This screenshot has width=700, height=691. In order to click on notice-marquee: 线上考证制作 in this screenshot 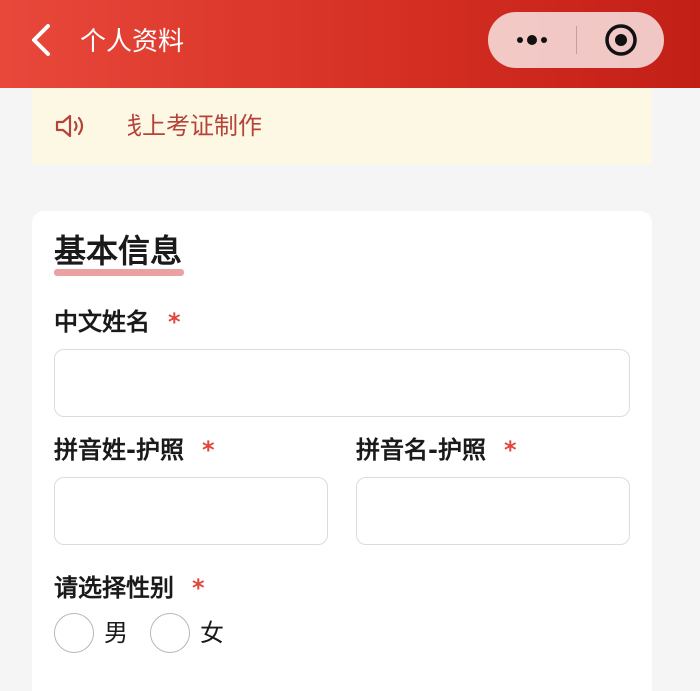, I will do `click(378, 126)`.